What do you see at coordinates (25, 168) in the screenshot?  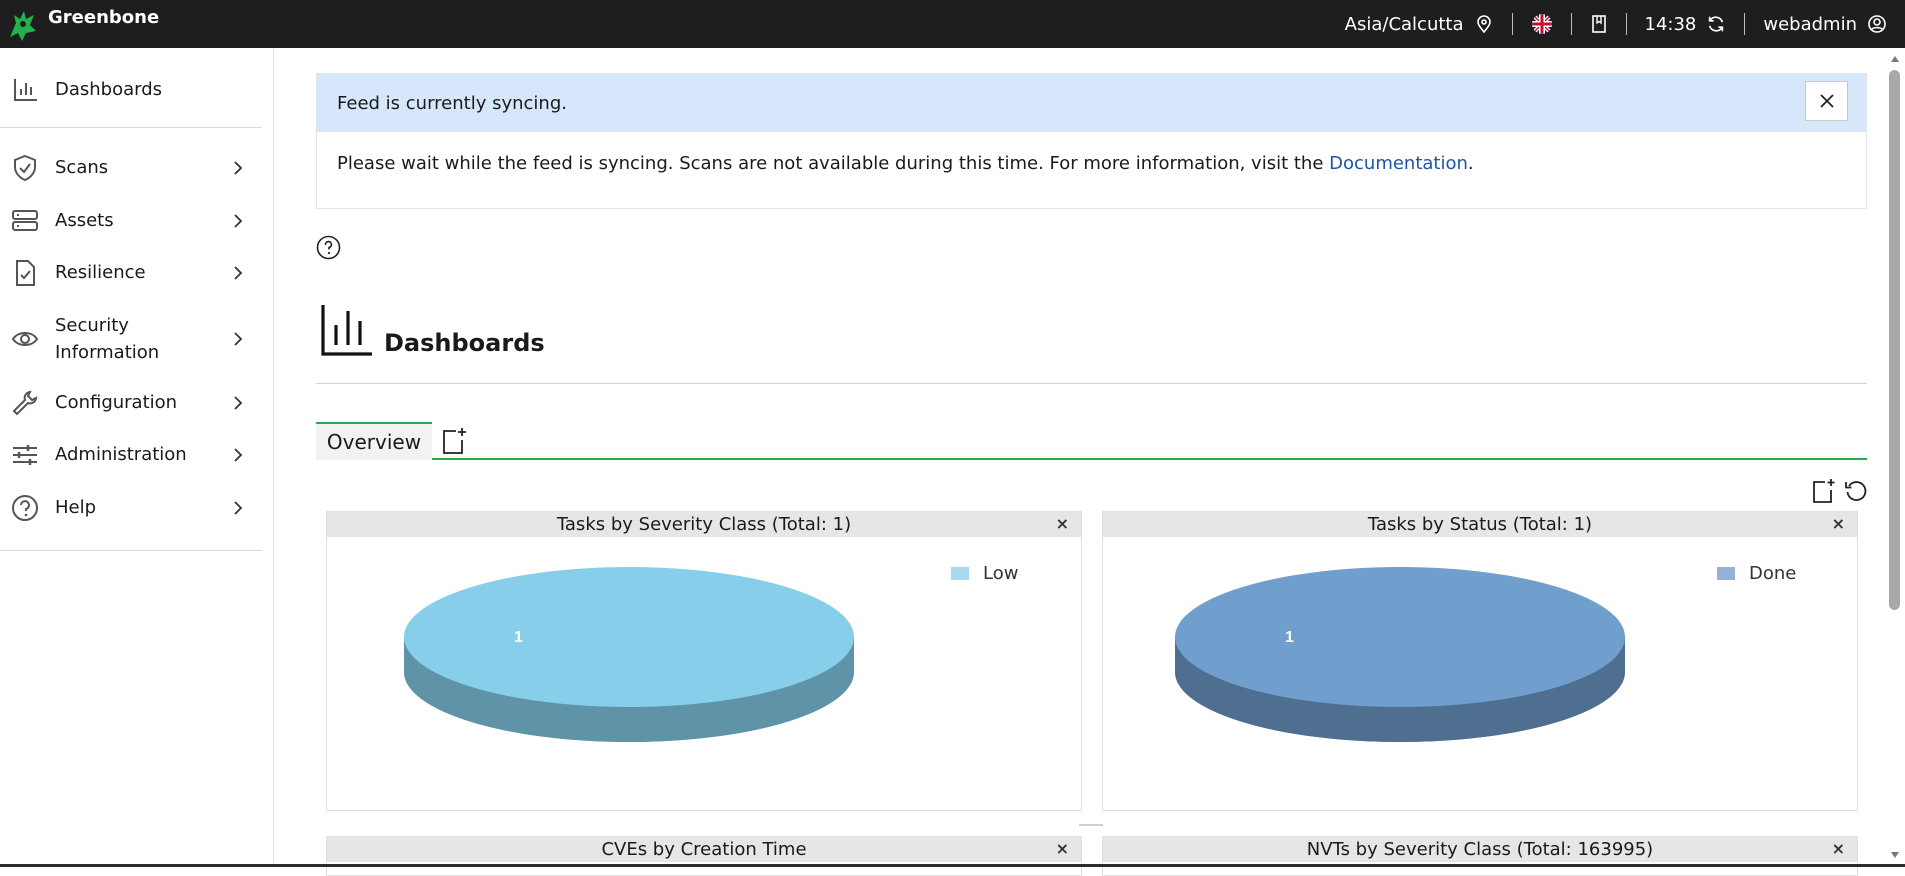 I see `shield-check-icon` at bounding box center [25, 168].